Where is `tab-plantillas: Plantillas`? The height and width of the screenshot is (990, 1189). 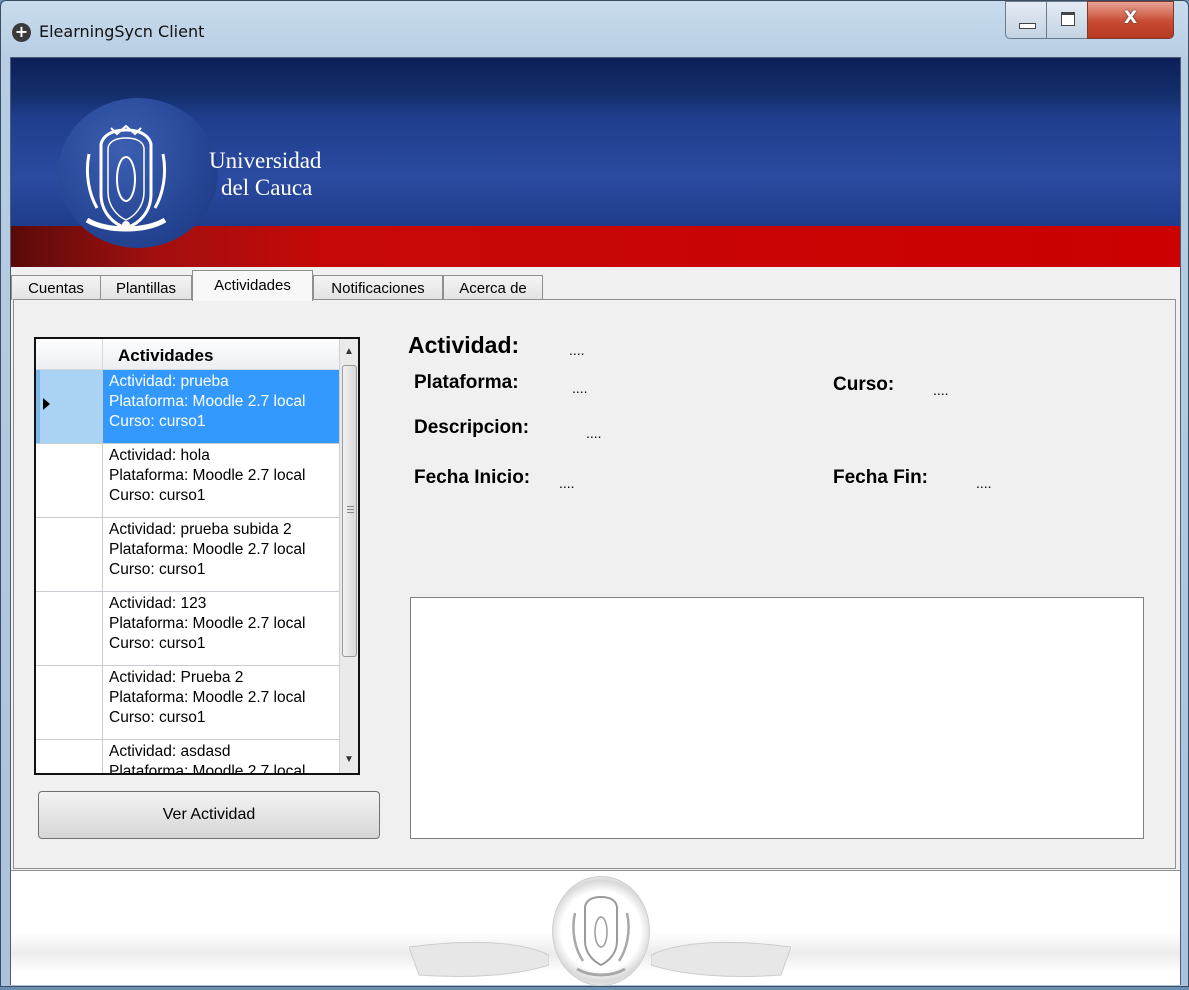
tab-plantillas: Plantillas is located at coordinates (146, 287).